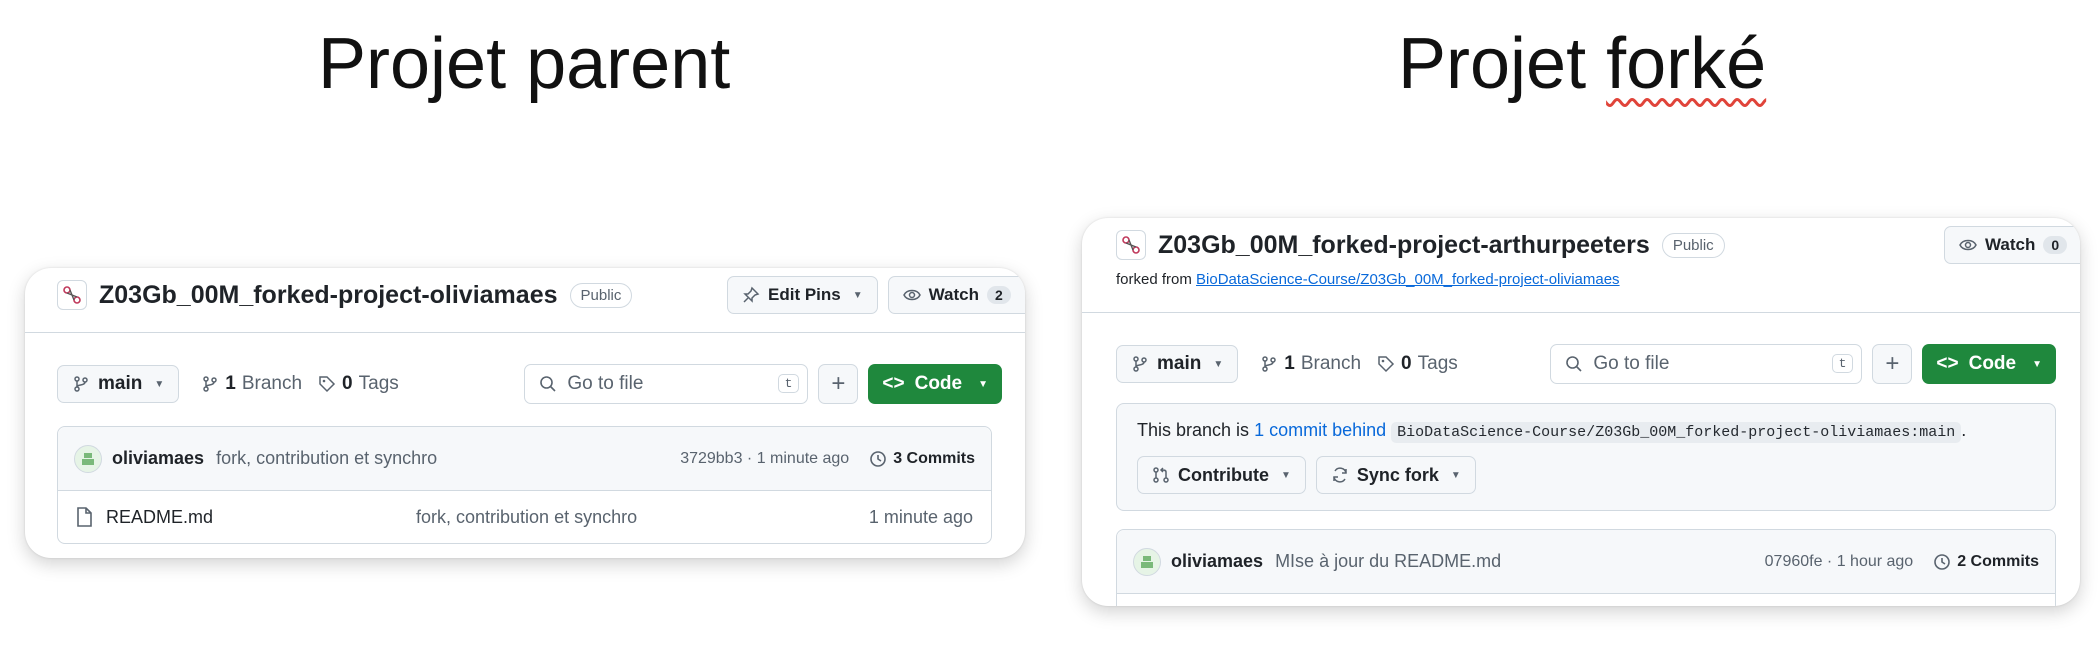 The height and width of the screenshot is (645, 2099). Describe the element at coordinates (524, 64) in the screenshot. I see `heading-parent-project: Projet parent` at that location.